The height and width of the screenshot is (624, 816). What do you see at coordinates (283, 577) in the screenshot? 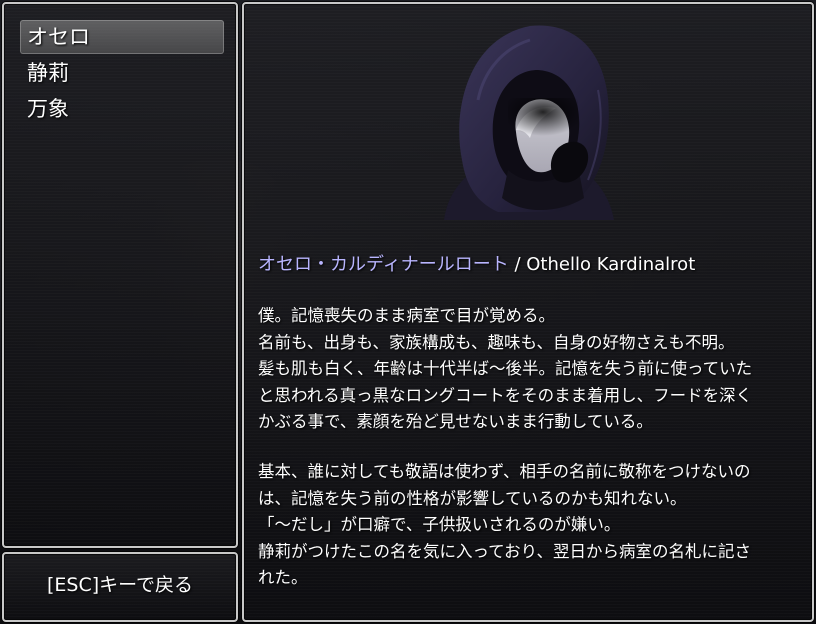
I see `description-line: れた。` at bounding box center [283, 577].